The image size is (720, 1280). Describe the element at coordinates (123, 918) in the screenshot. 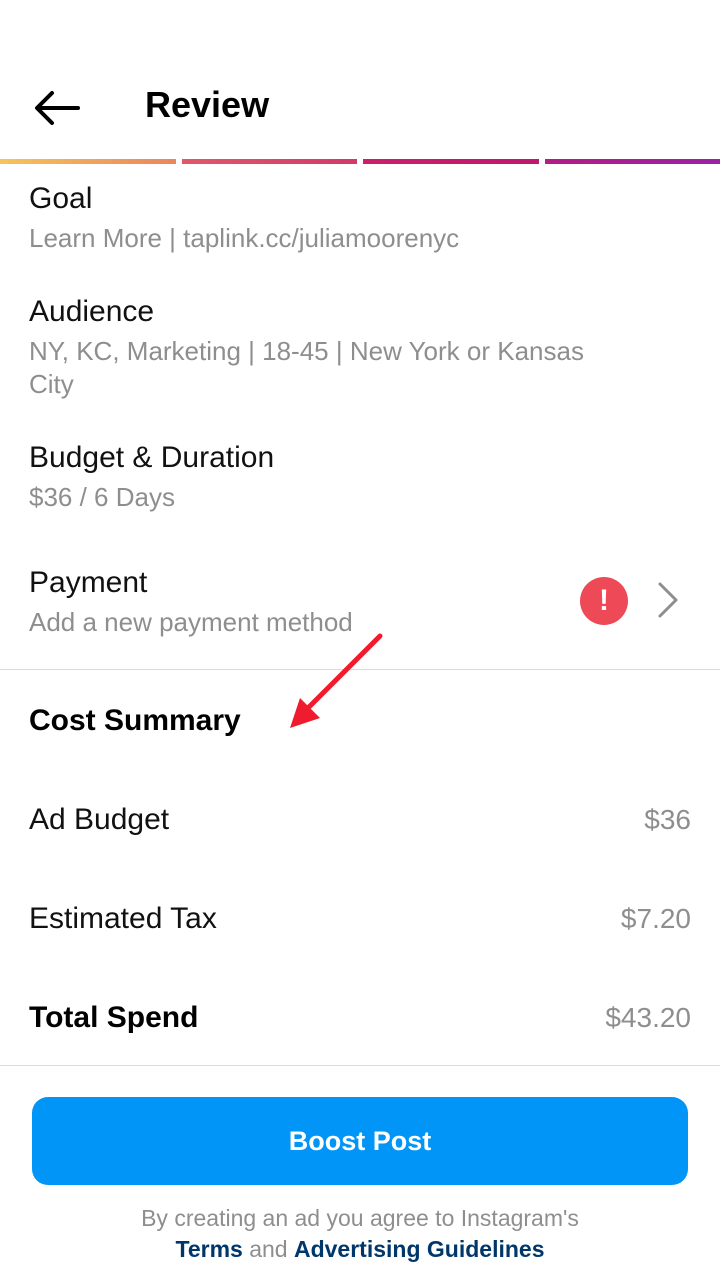

I see `estimated-tax-label: Estimated Tax` at that location.